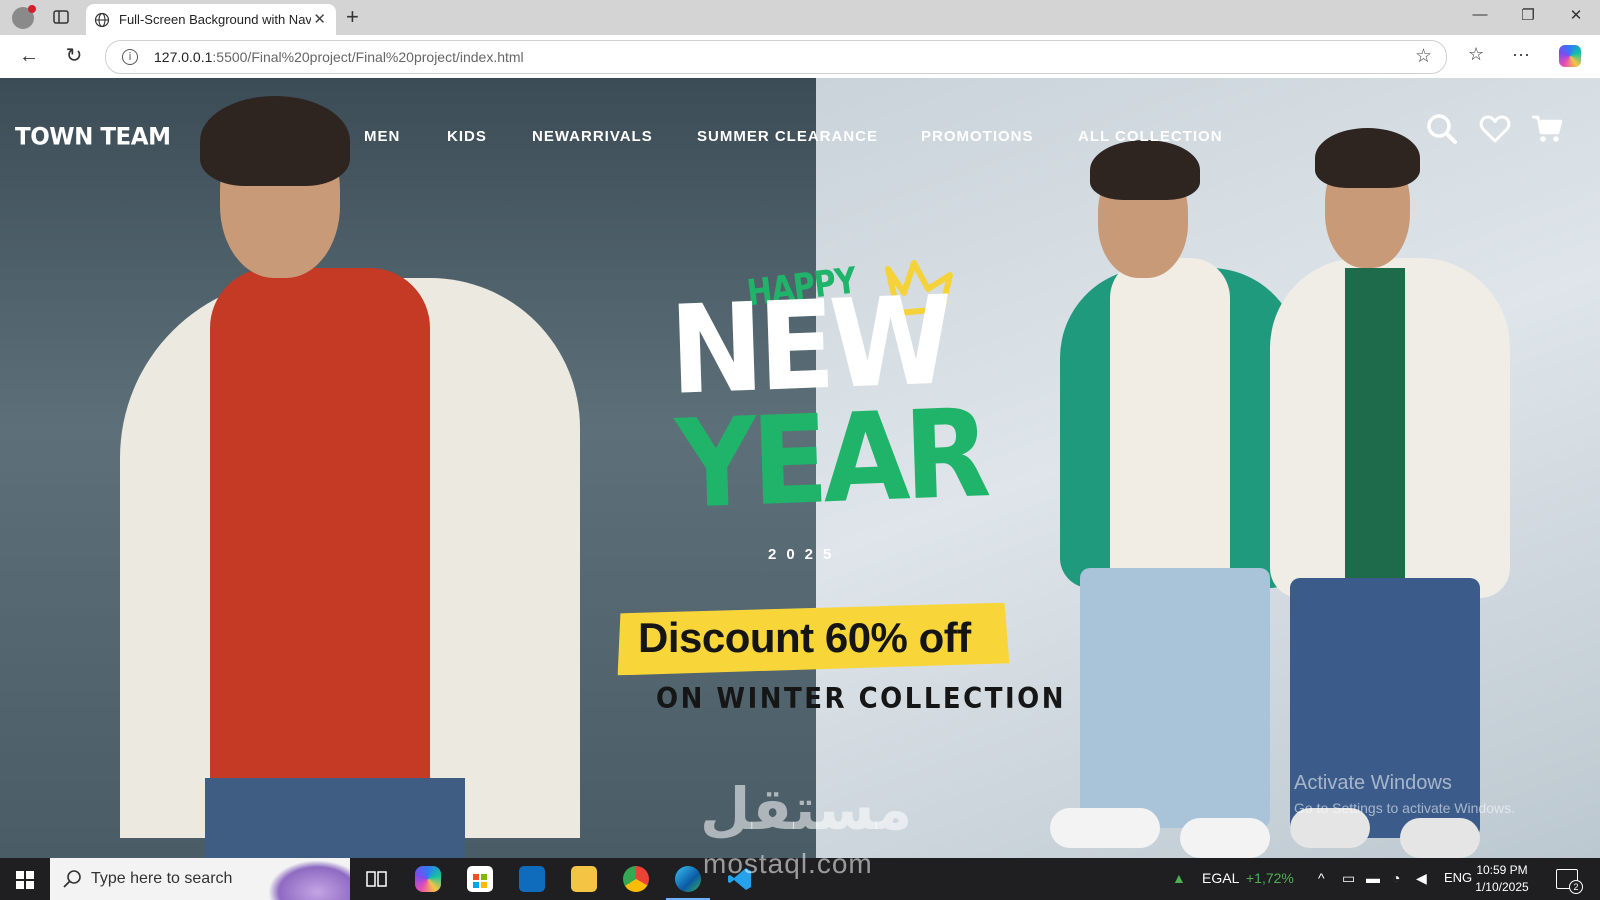 The image size is (1600, 900). I want to click on meet-now-icon: ▭, so click(1348, 878).